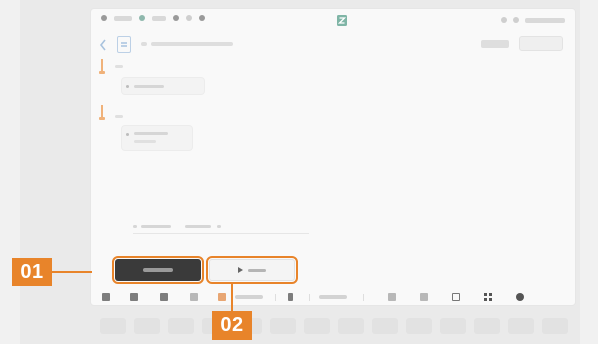 The height and width of the screenshot is (344, 598). What do you see at coordinates (156, 226) in the screenshot?
I see `option-label` at bounding box center [156, 226].